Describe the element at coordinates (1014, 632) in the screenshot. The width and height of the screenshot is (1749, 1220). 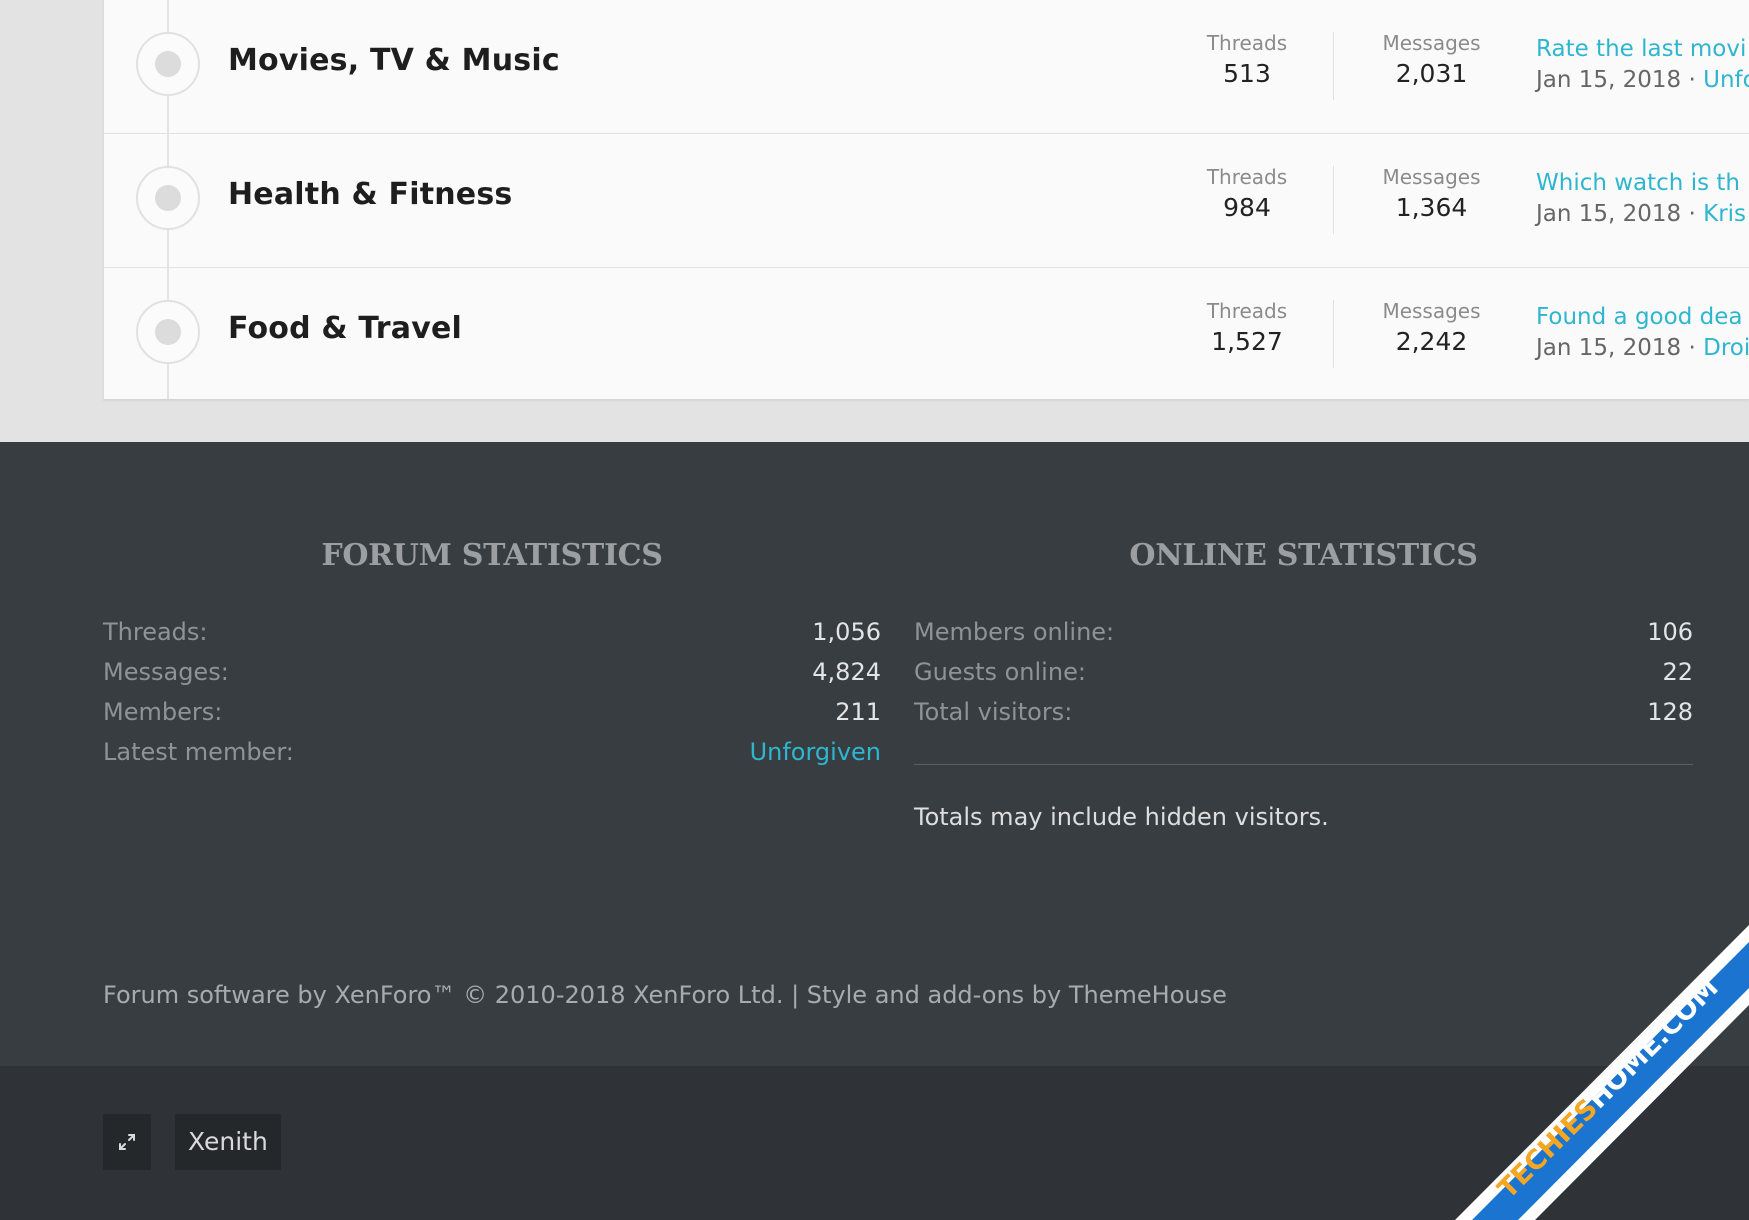
I see `online-stat-label: Members online:` at that location.